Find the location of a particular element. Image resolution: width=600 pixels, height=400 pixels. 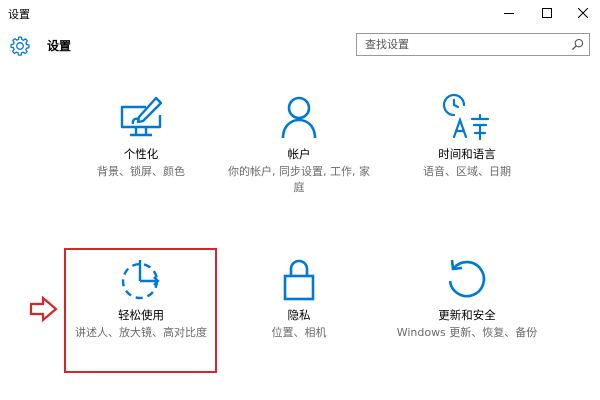

tile-title: 隐私 is located at coordinates (299, 315).